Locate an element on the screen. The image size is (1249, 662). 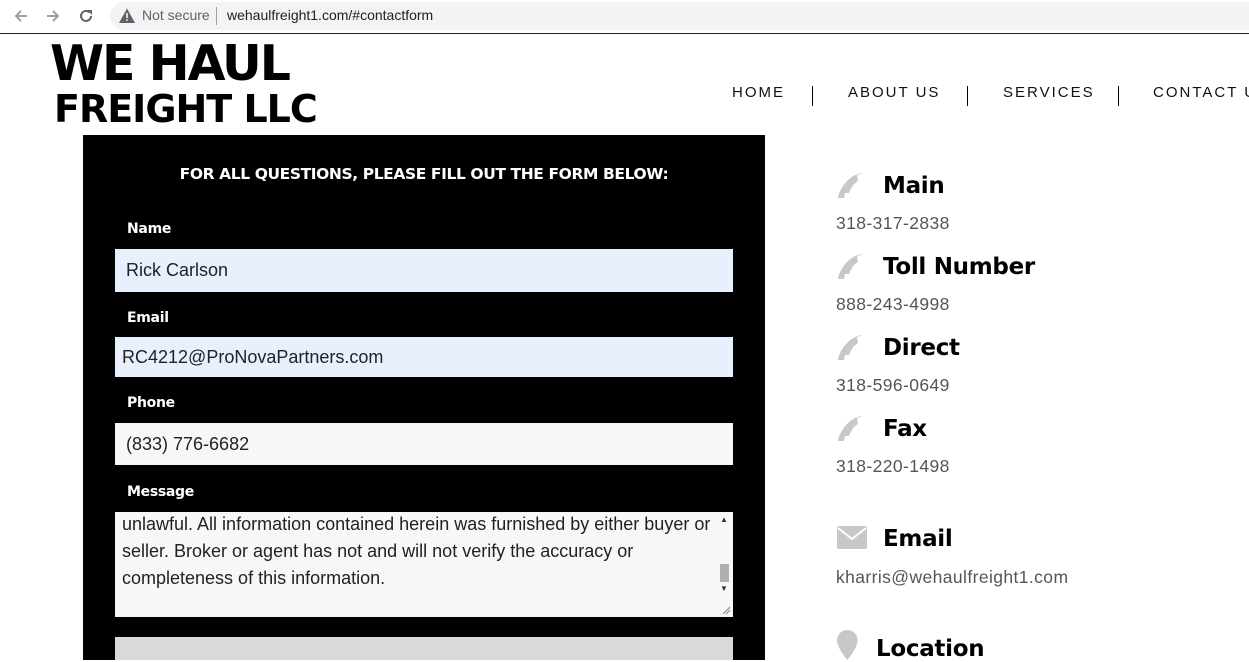
location-title: Location is located at coordinates (930, 649).